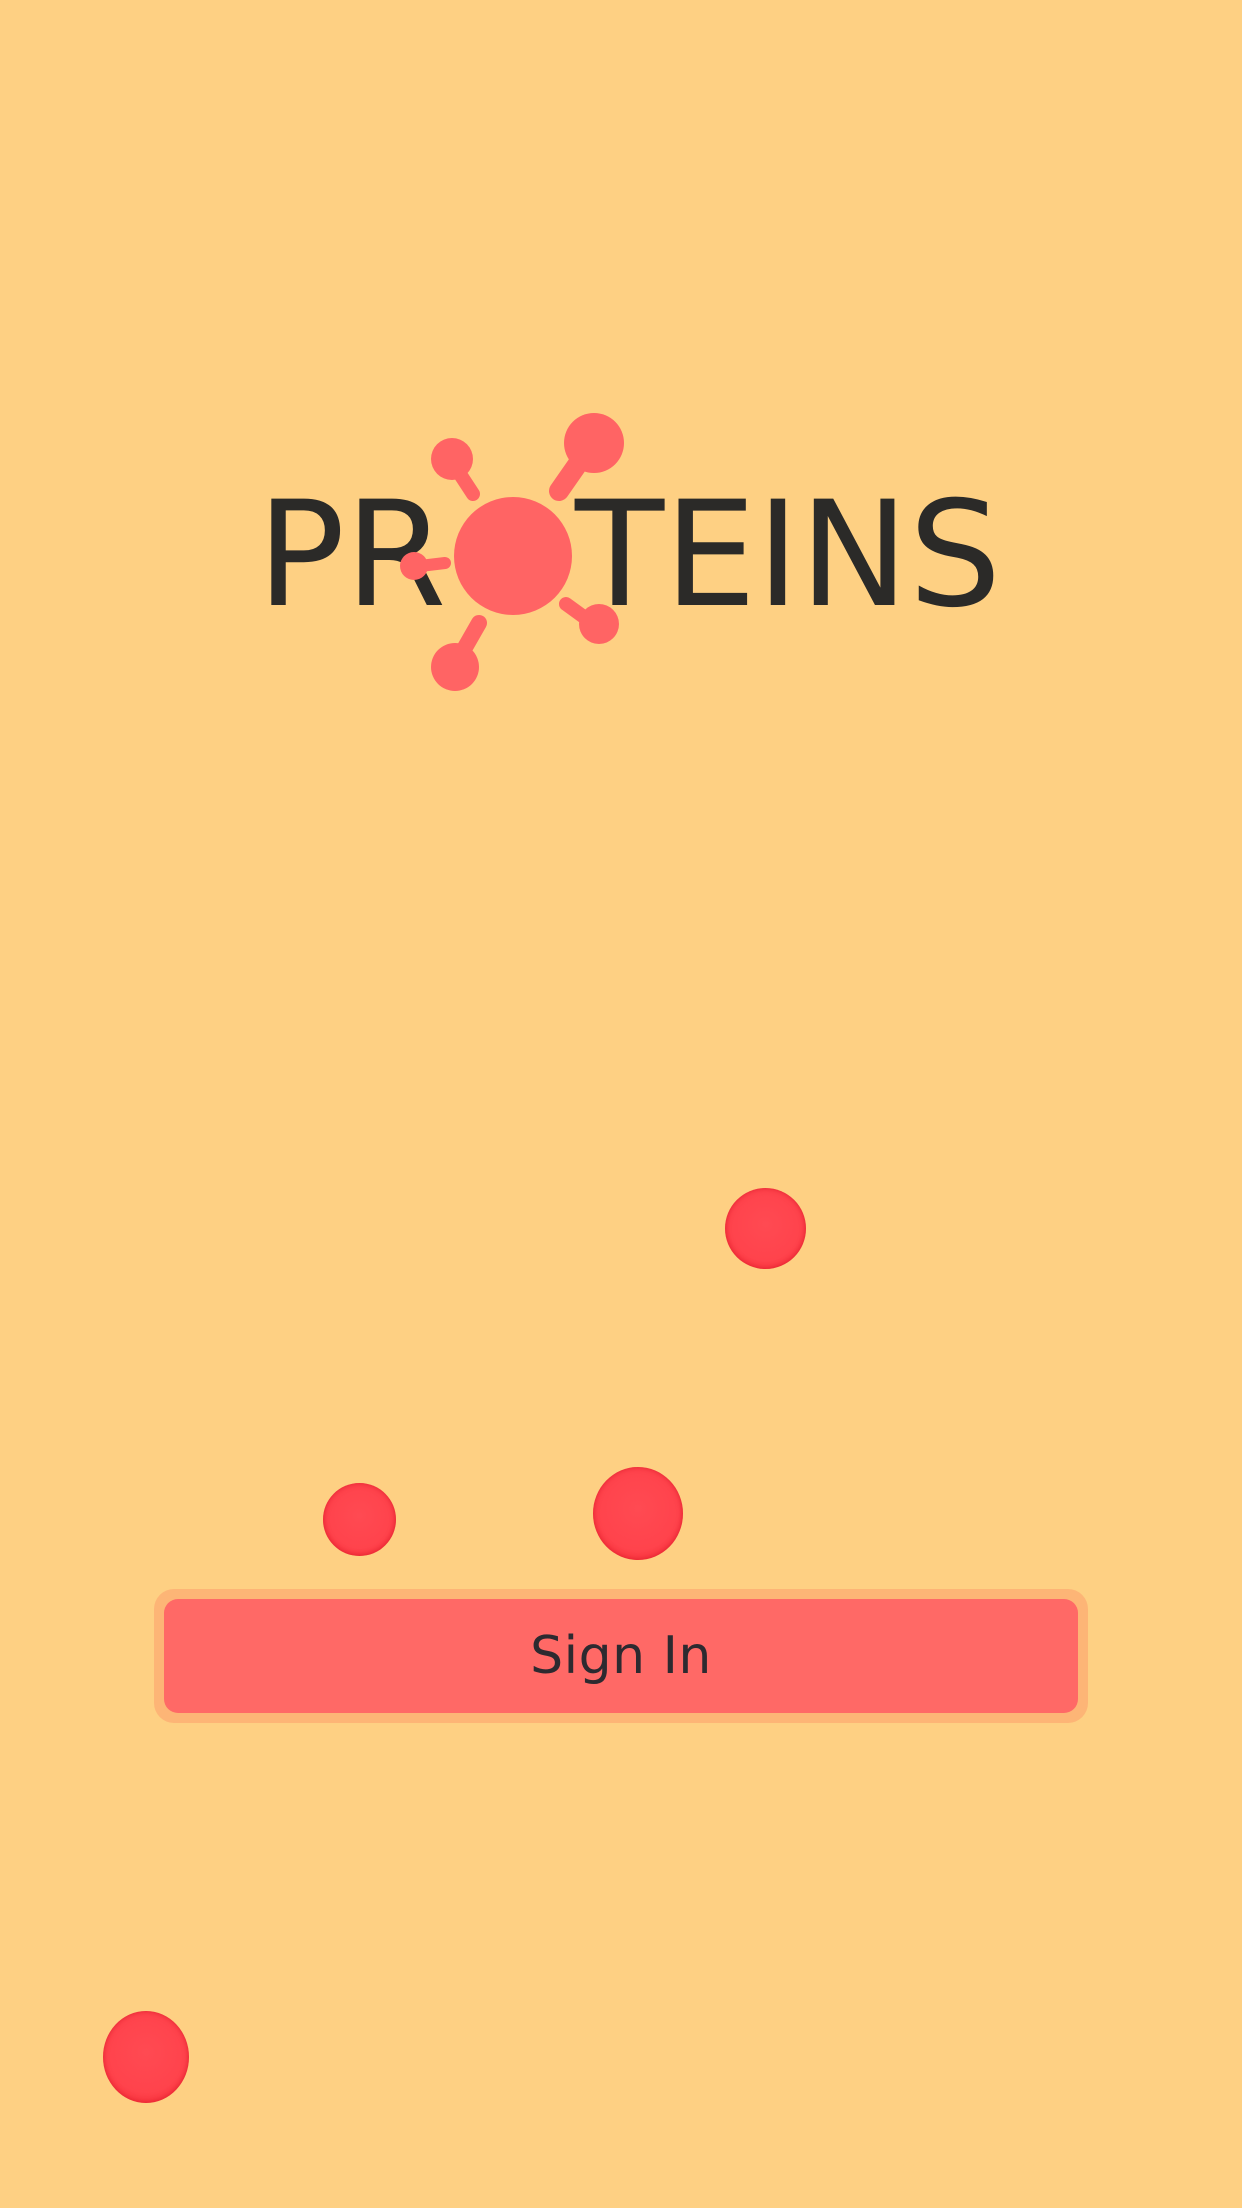  I want to click on signin-button-frame: Sign In, so click(621, 1656).